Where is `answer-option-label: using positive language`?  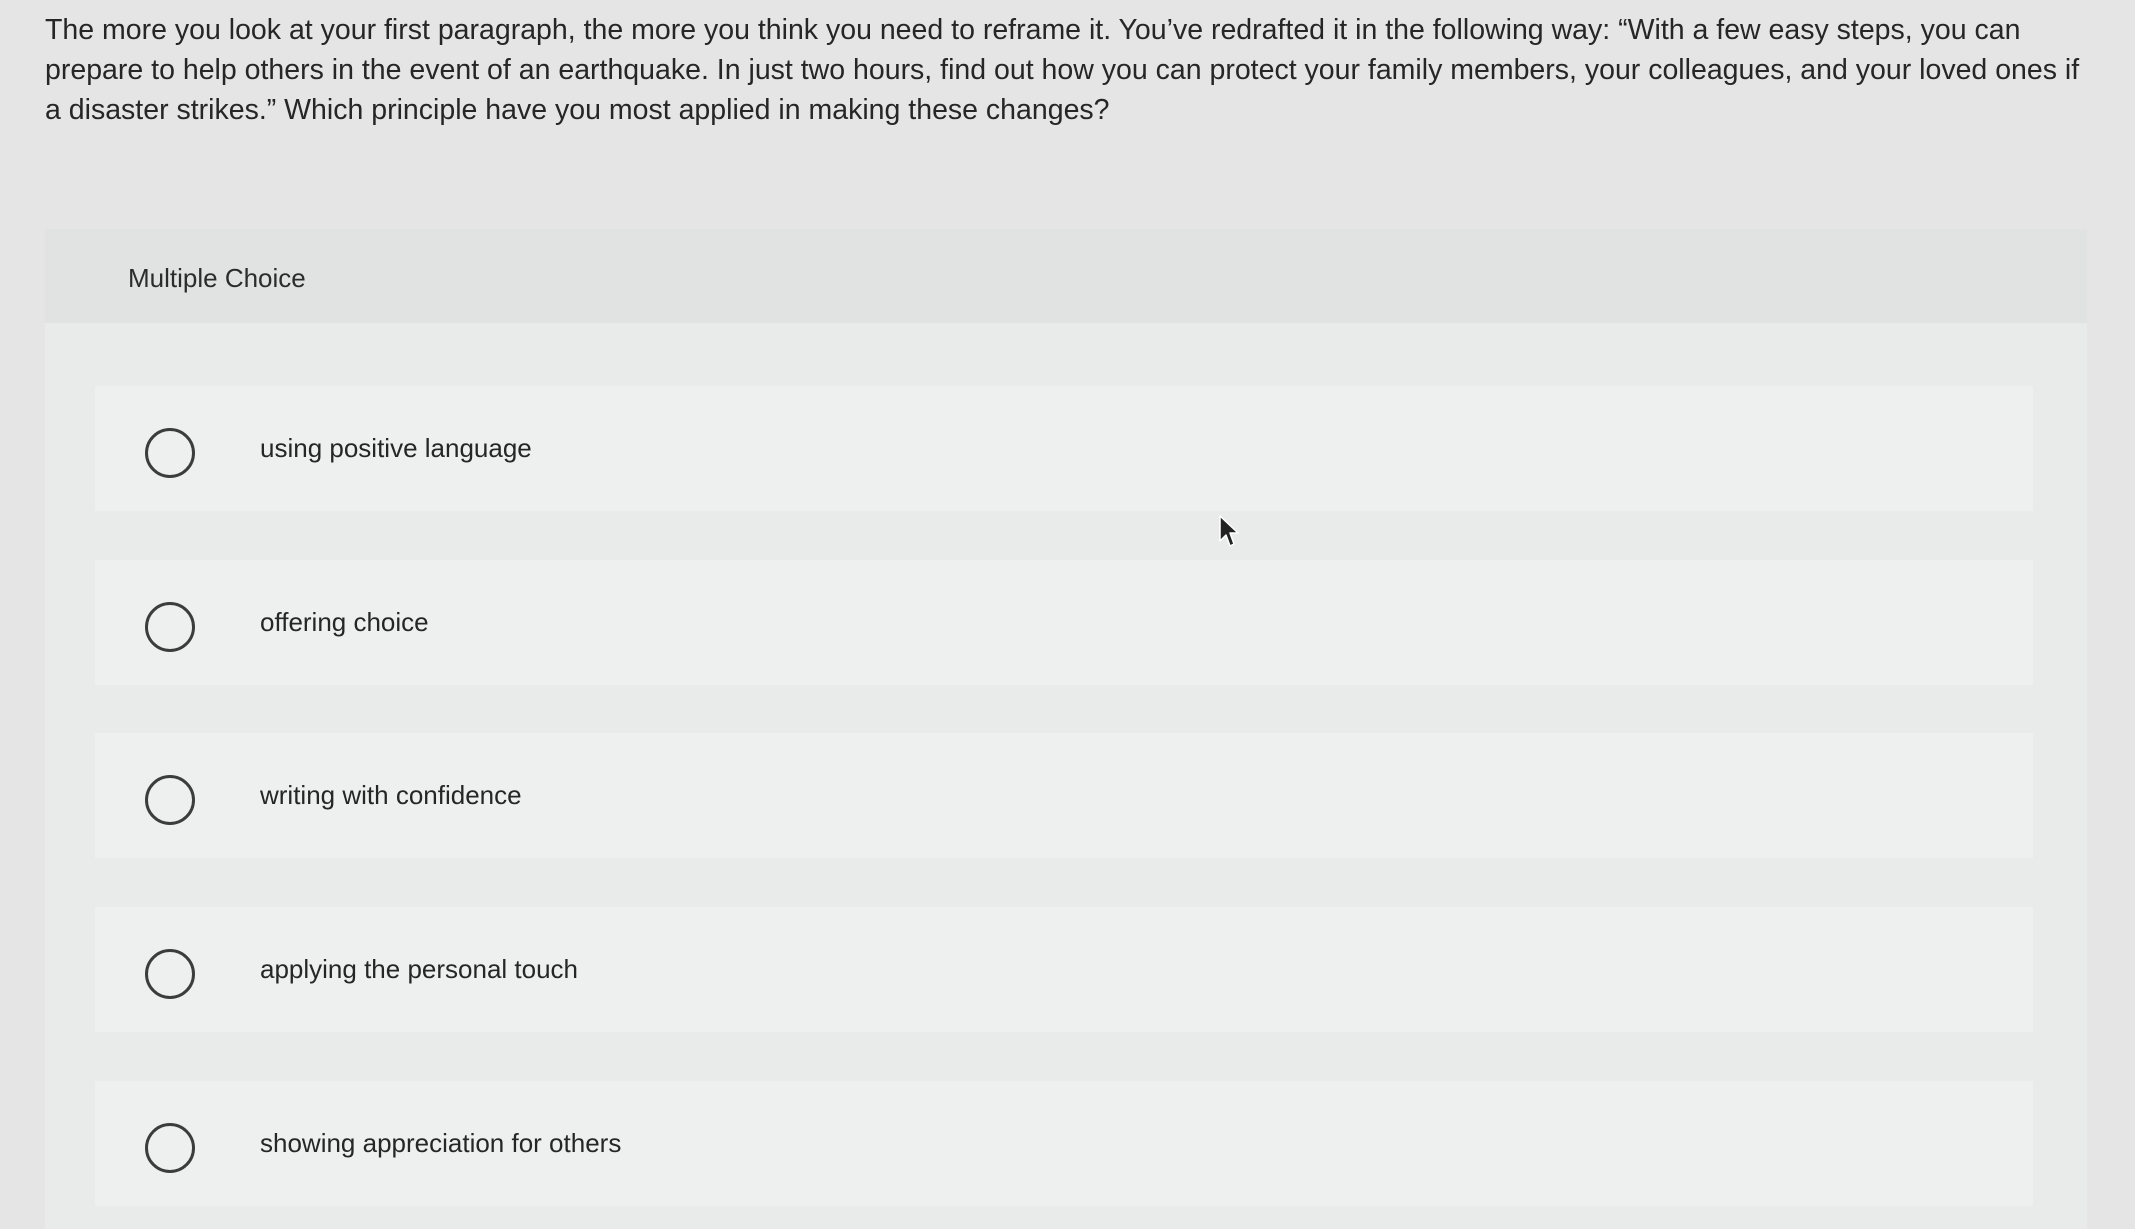 answer-option-label: using positive language is located at coordinates (396, 448).